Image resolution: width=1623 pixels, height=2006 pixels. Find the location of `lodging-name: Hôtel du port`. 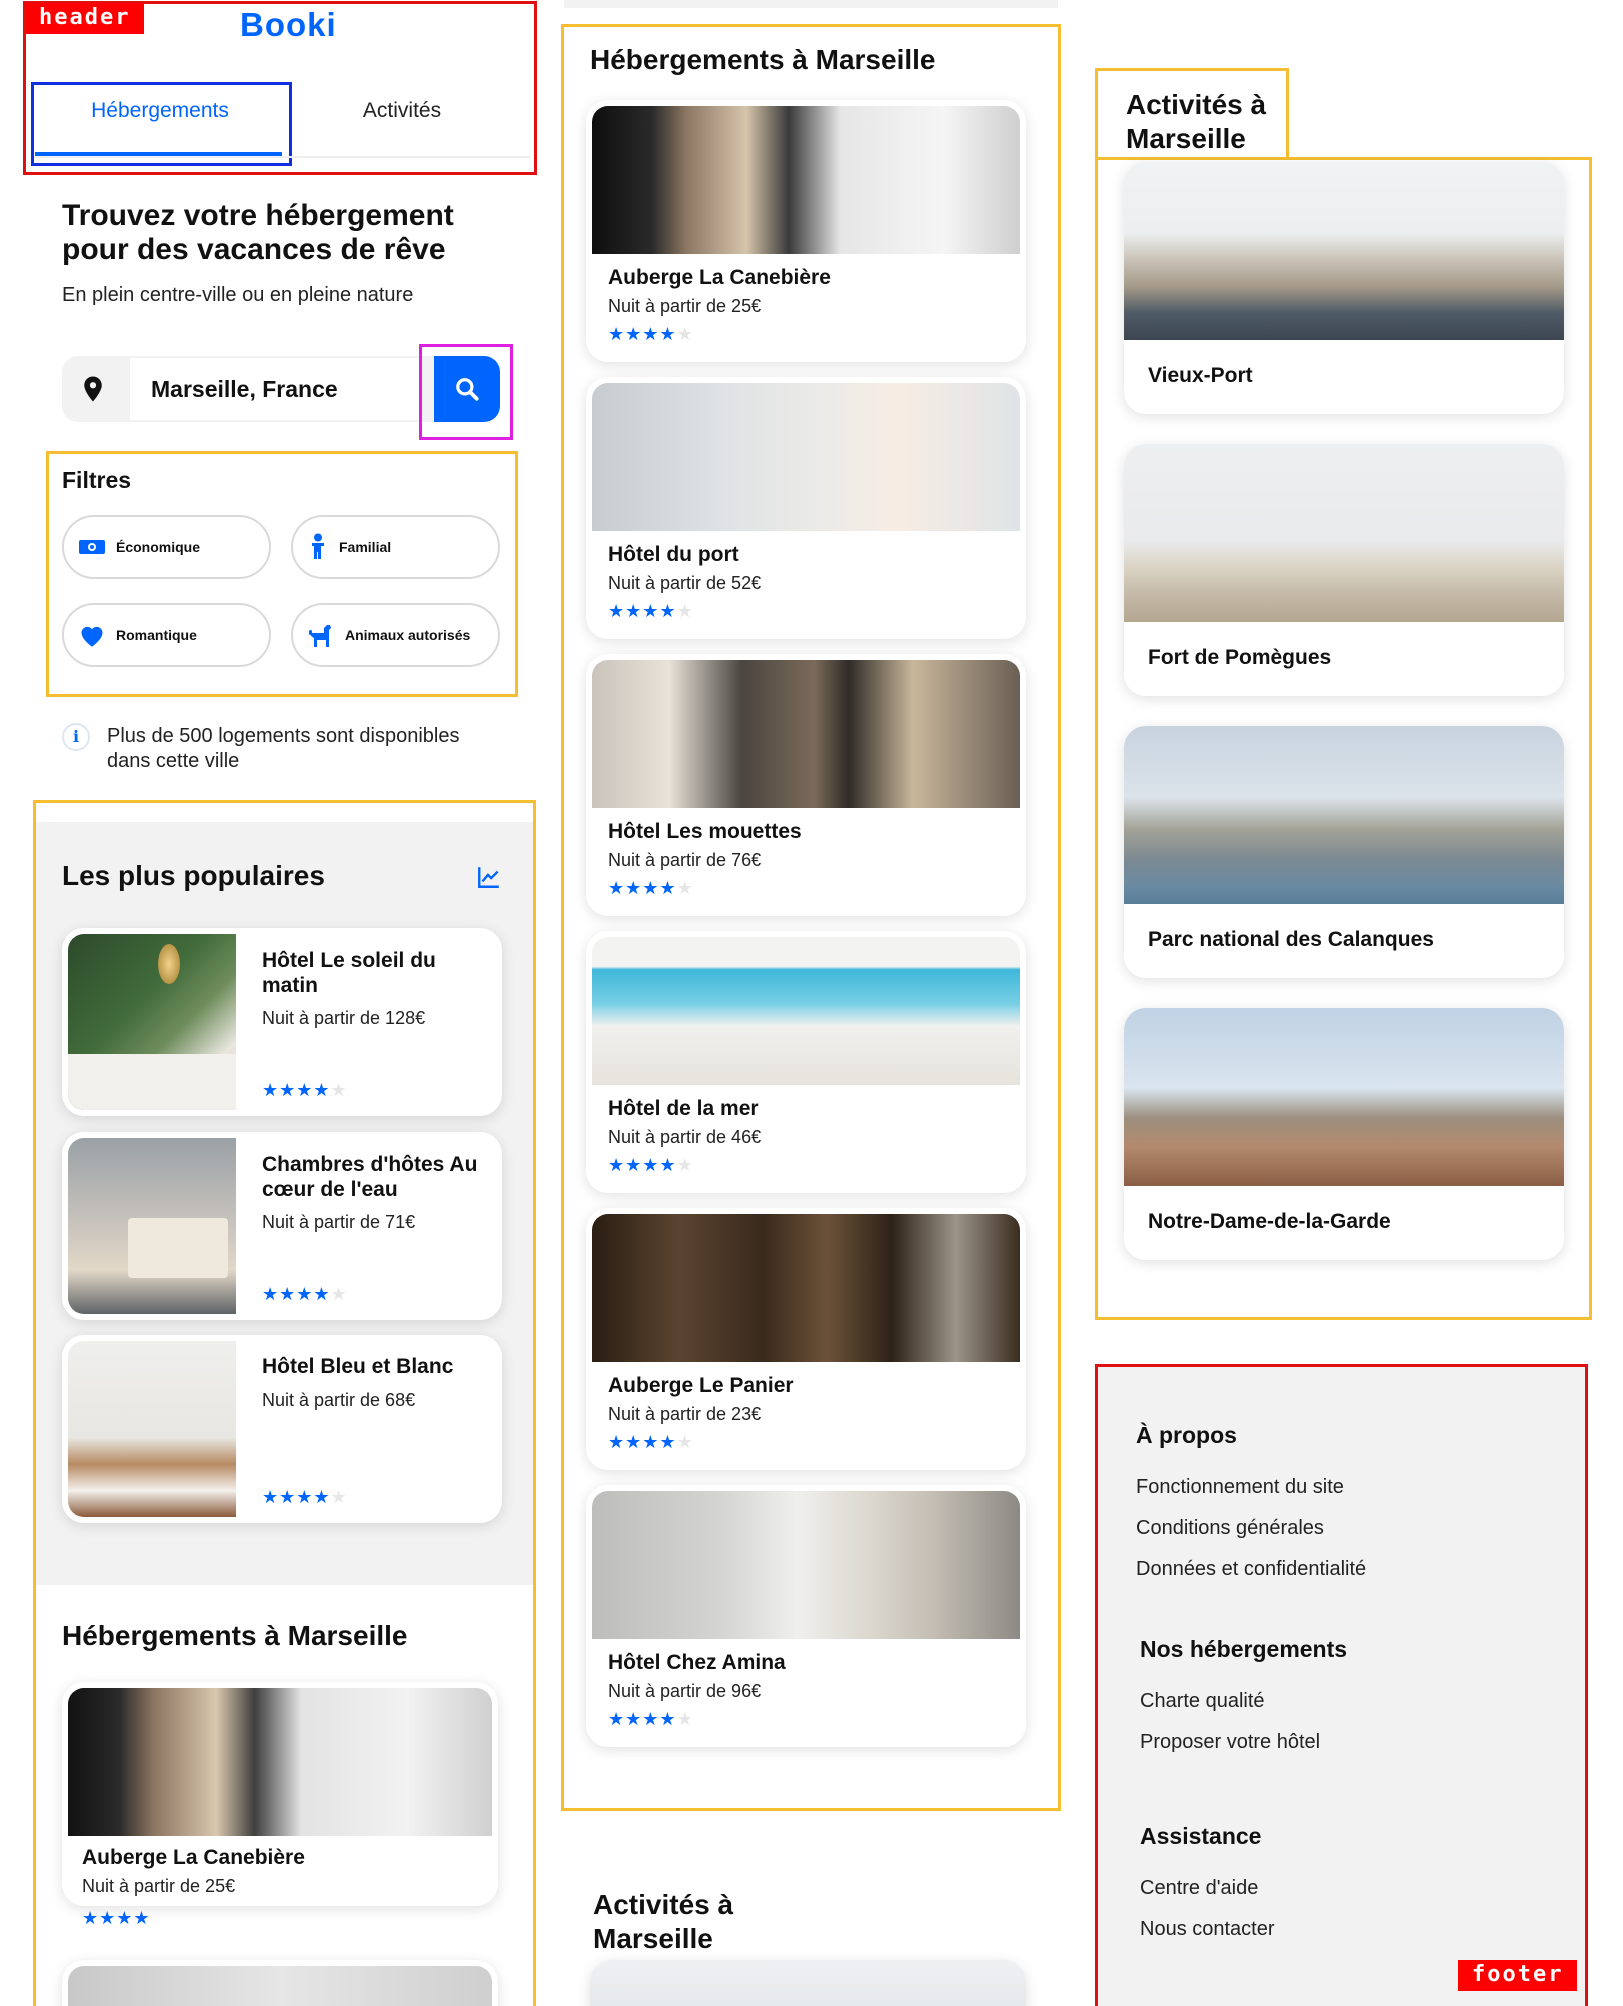

lodging-name: Hôtel du port is located at coordinates (673, 554).